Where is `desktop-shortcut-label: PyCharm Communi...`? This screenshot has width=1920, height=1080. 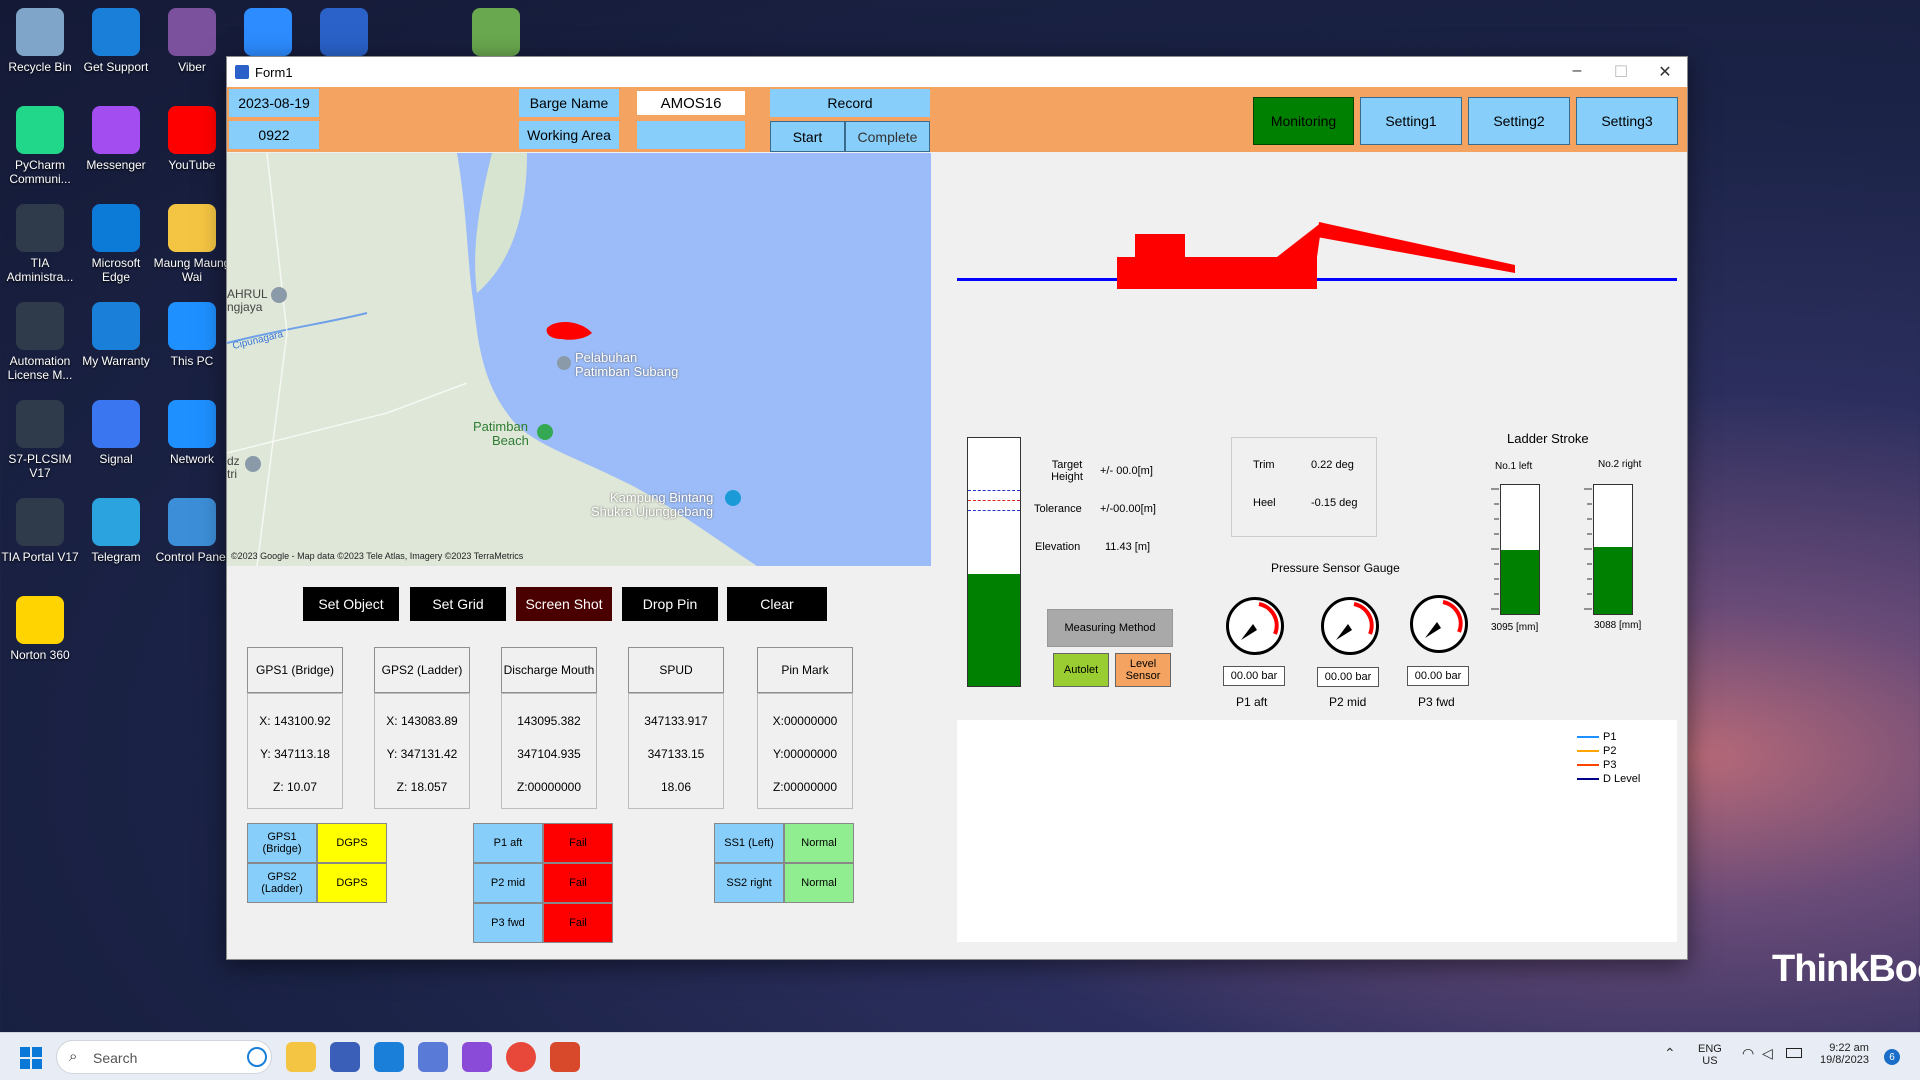 desktop-shortcut-label: PyCharm Communi... is located at coordinates (40, 172).